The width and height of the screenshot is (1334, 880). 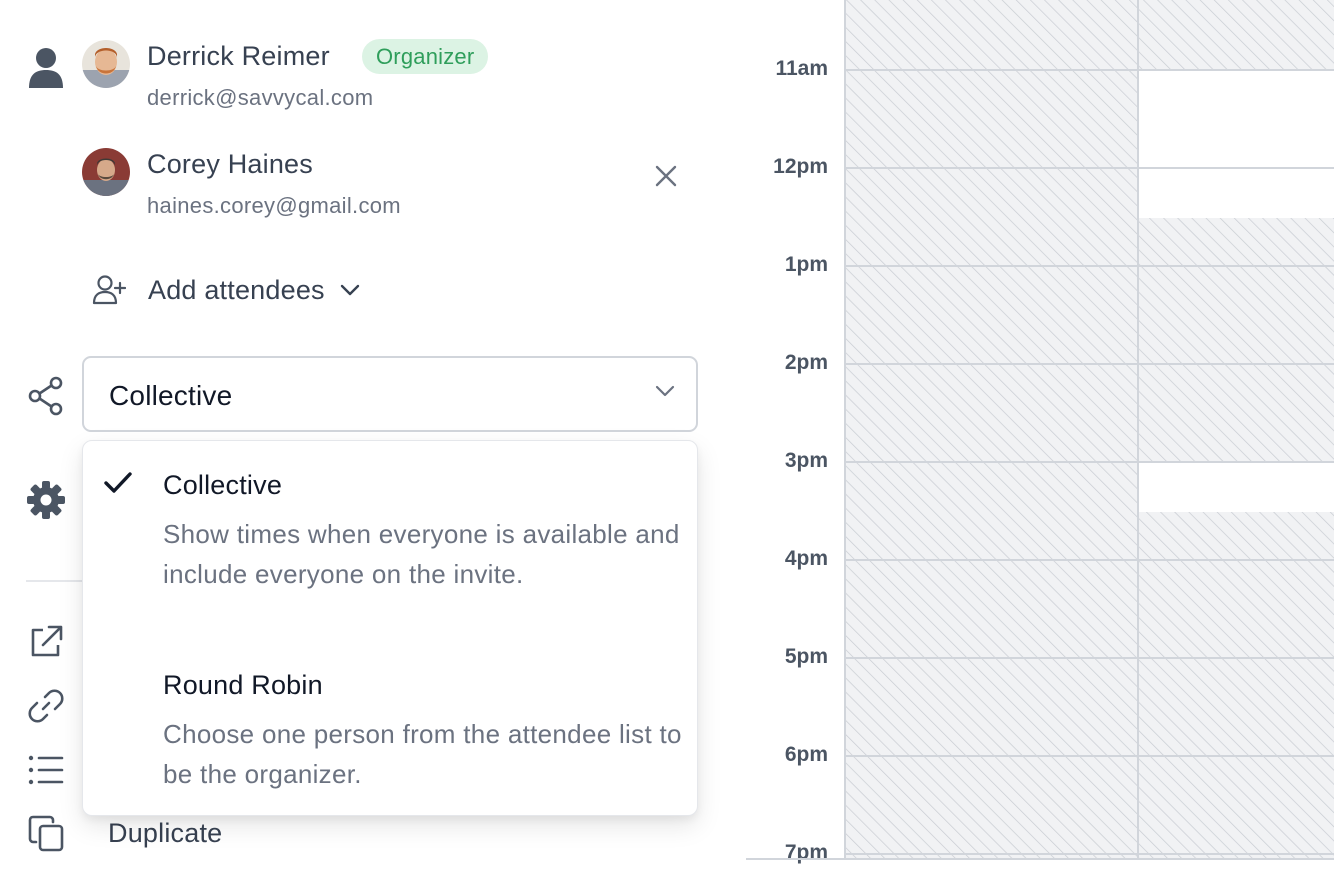 I want to click on calendar-bottom-border, so click(x=1040, y=859).